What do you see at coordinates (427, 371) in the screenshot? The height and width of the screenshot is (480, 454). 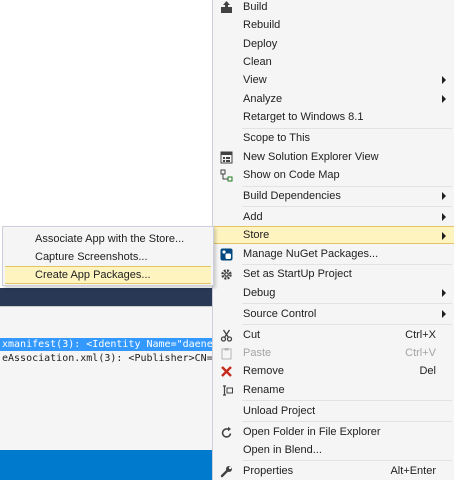 I see `menu-shortcut: Del` at bounding box center [427, 371].